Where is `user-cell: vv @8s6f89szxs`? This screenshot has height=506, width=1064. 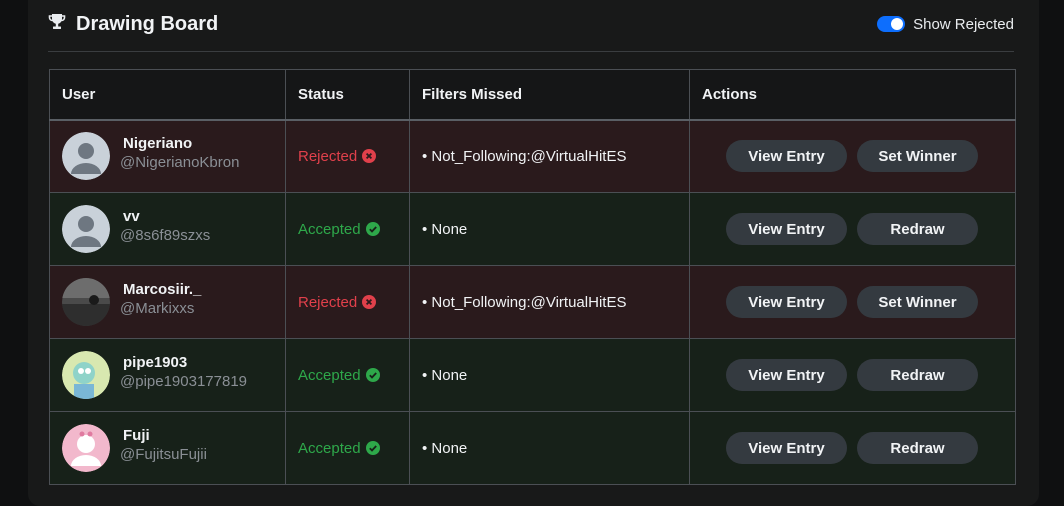
user-cell: vv @8s6f89szxs is located at coordinates (167, 229).